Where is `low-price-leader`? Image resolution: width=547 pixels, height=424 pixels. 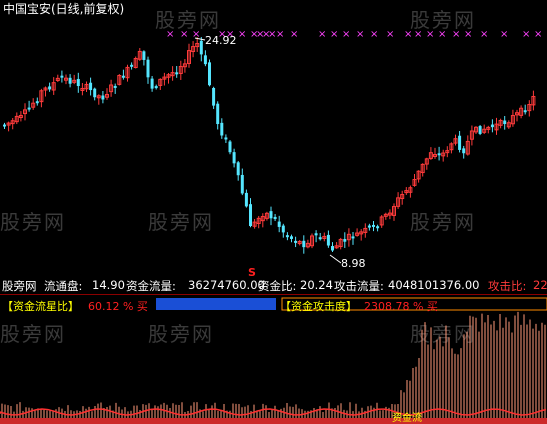
low-price-leader is located at coordinates (335, 259).